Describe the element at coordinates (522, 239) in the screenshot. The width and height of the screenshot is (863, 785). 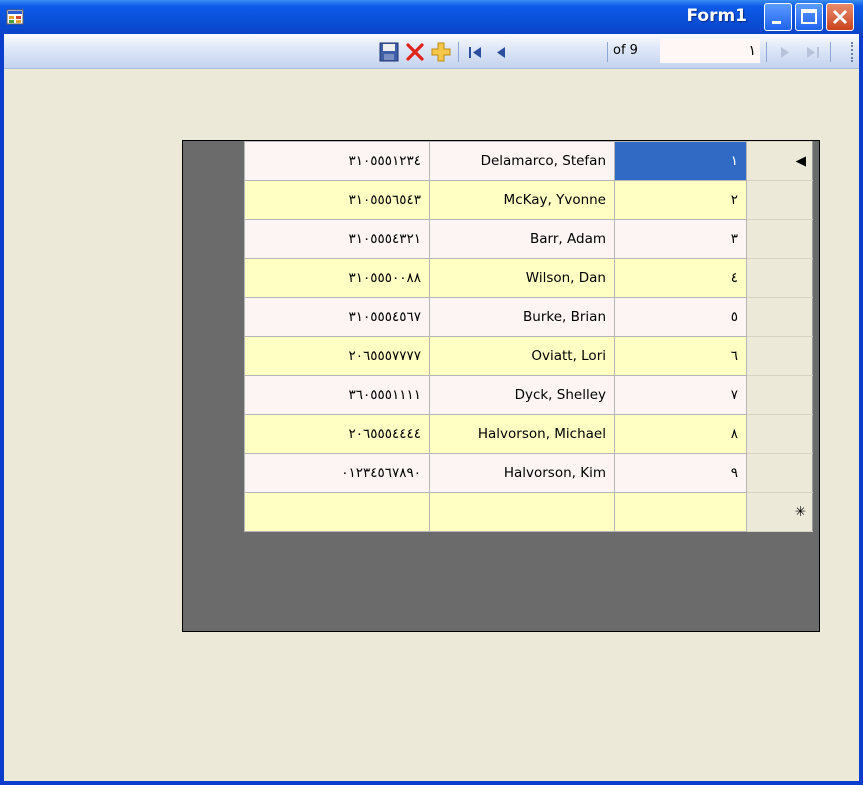
I see `name-cell: Barr, Adam` at that location.